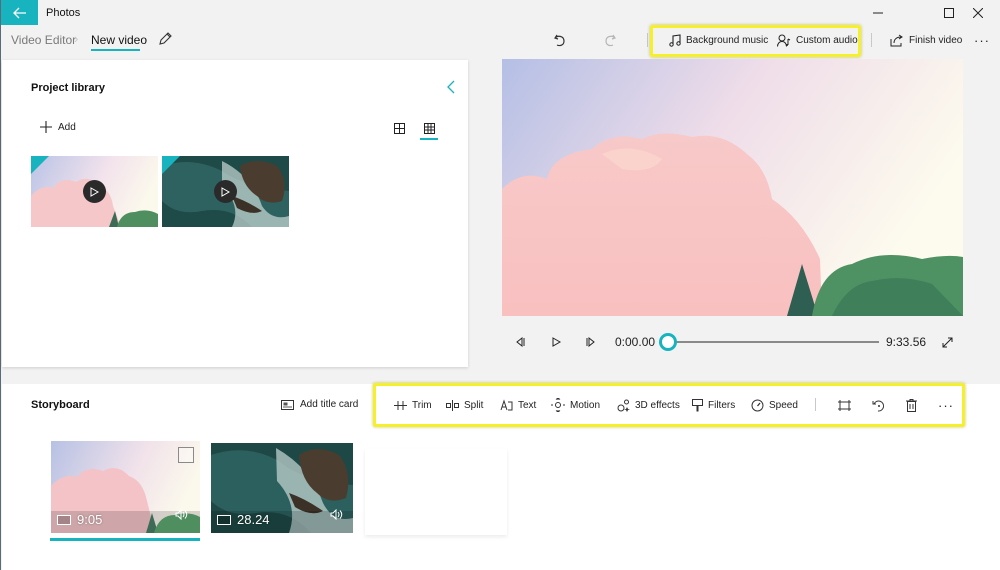 The image size is (1000, 570). I want to click on selected-clip-underline, so click(125, 539).